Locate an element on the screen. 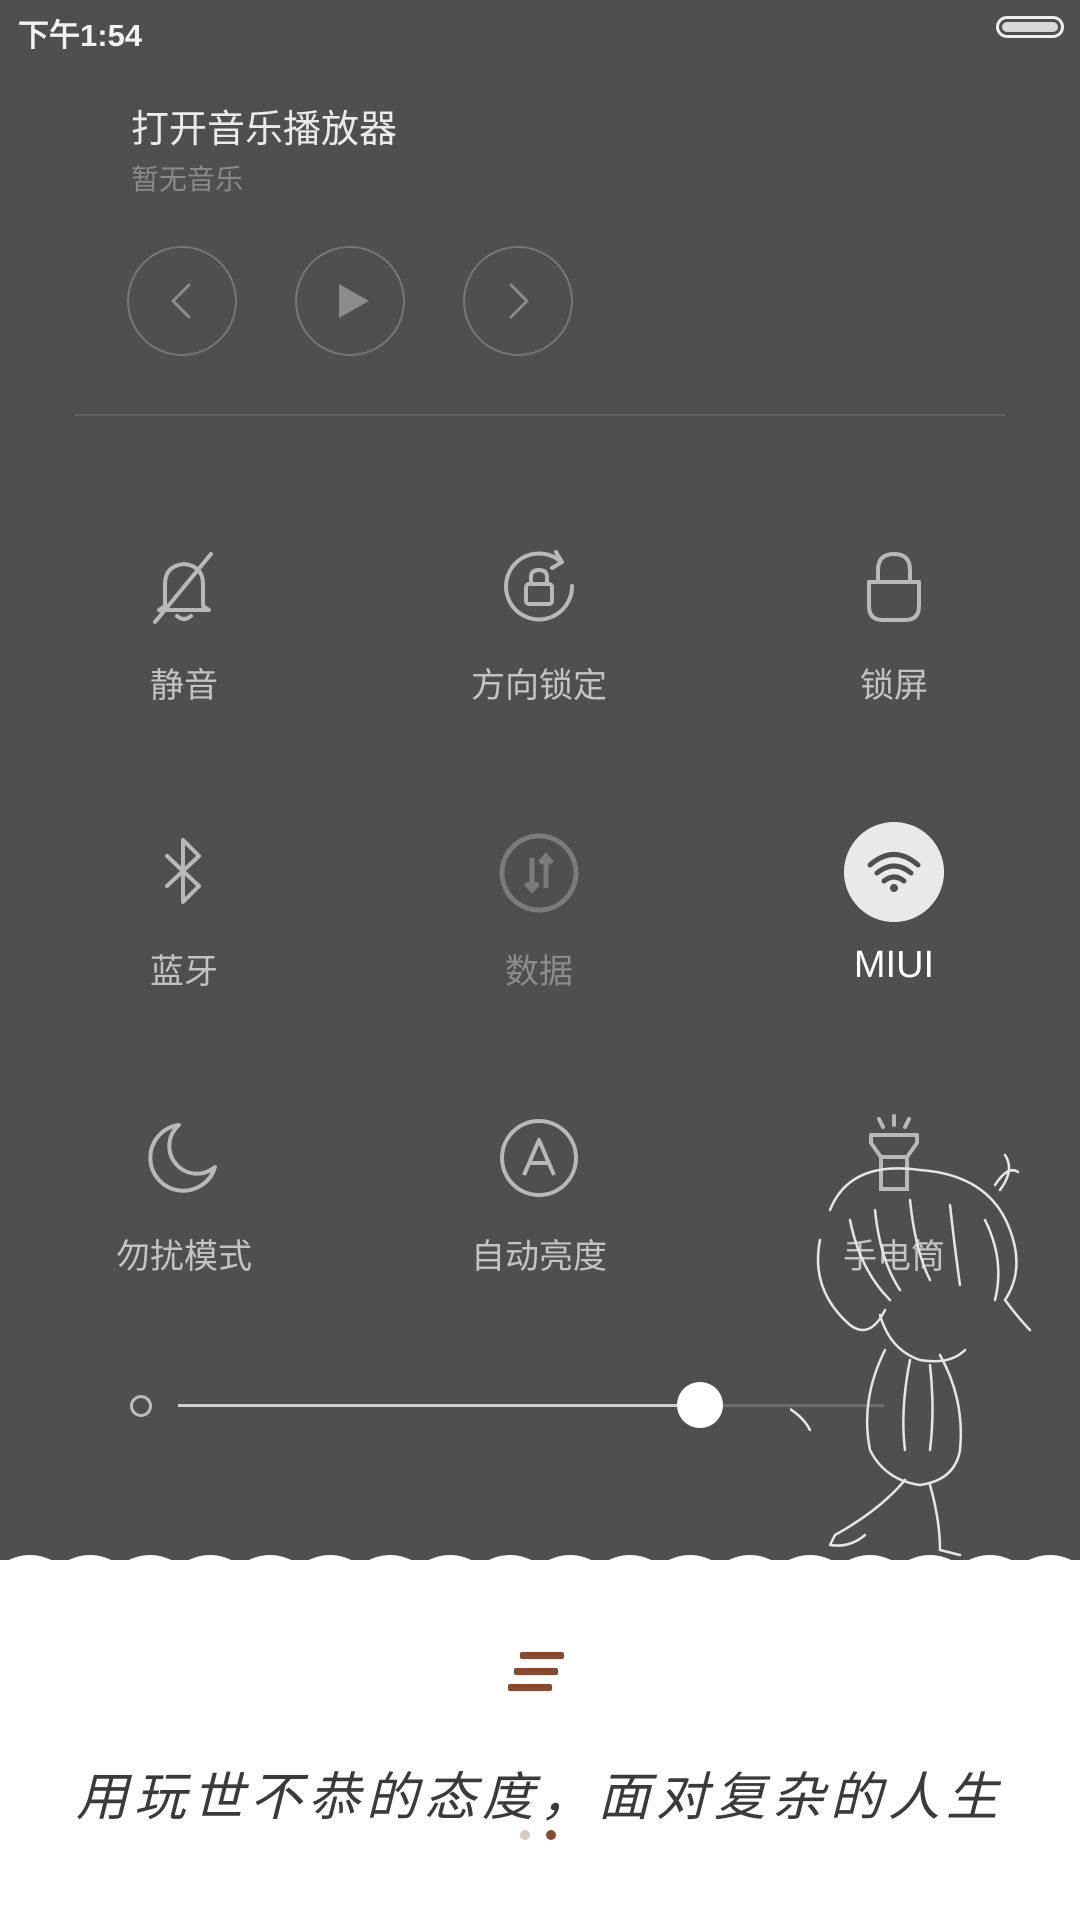 This screenshot has height=1920, width=1080. toggle-rotation-lock-label: 方向锁定 is located at coordinates (539, 686).